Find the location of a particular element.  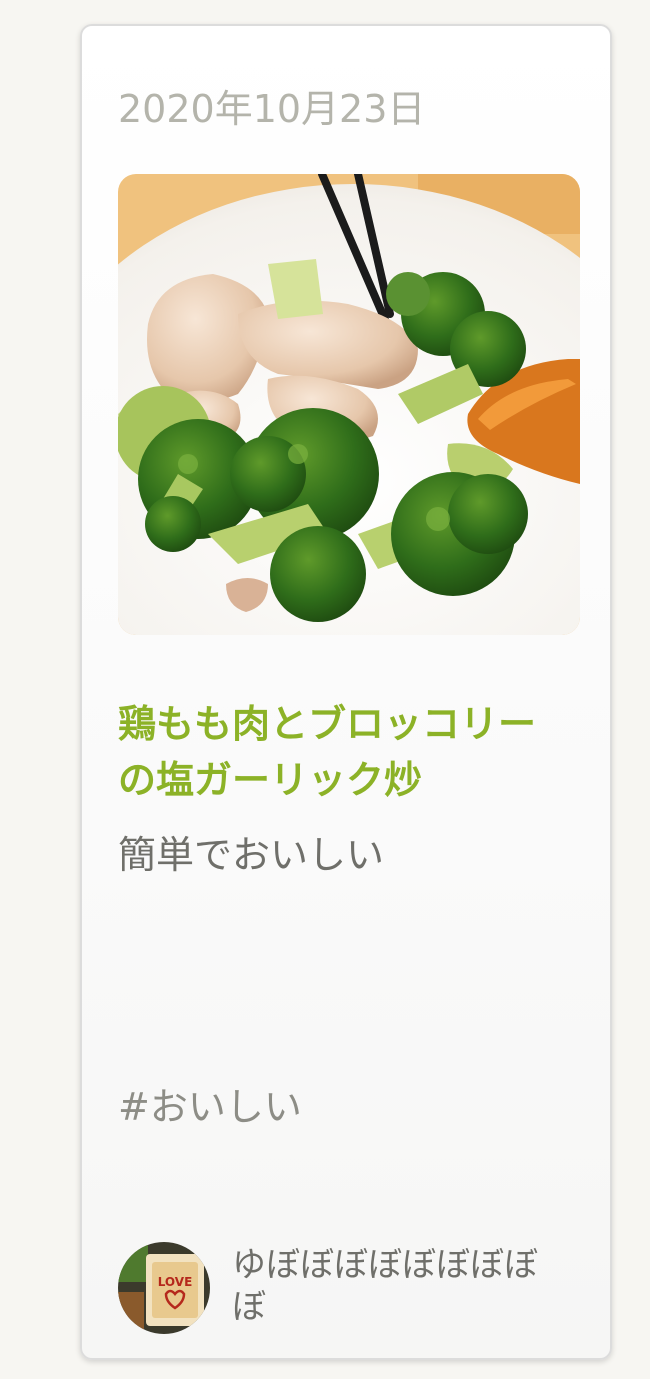

avatar-text: LOVE is located at coordinates (175, 1282).